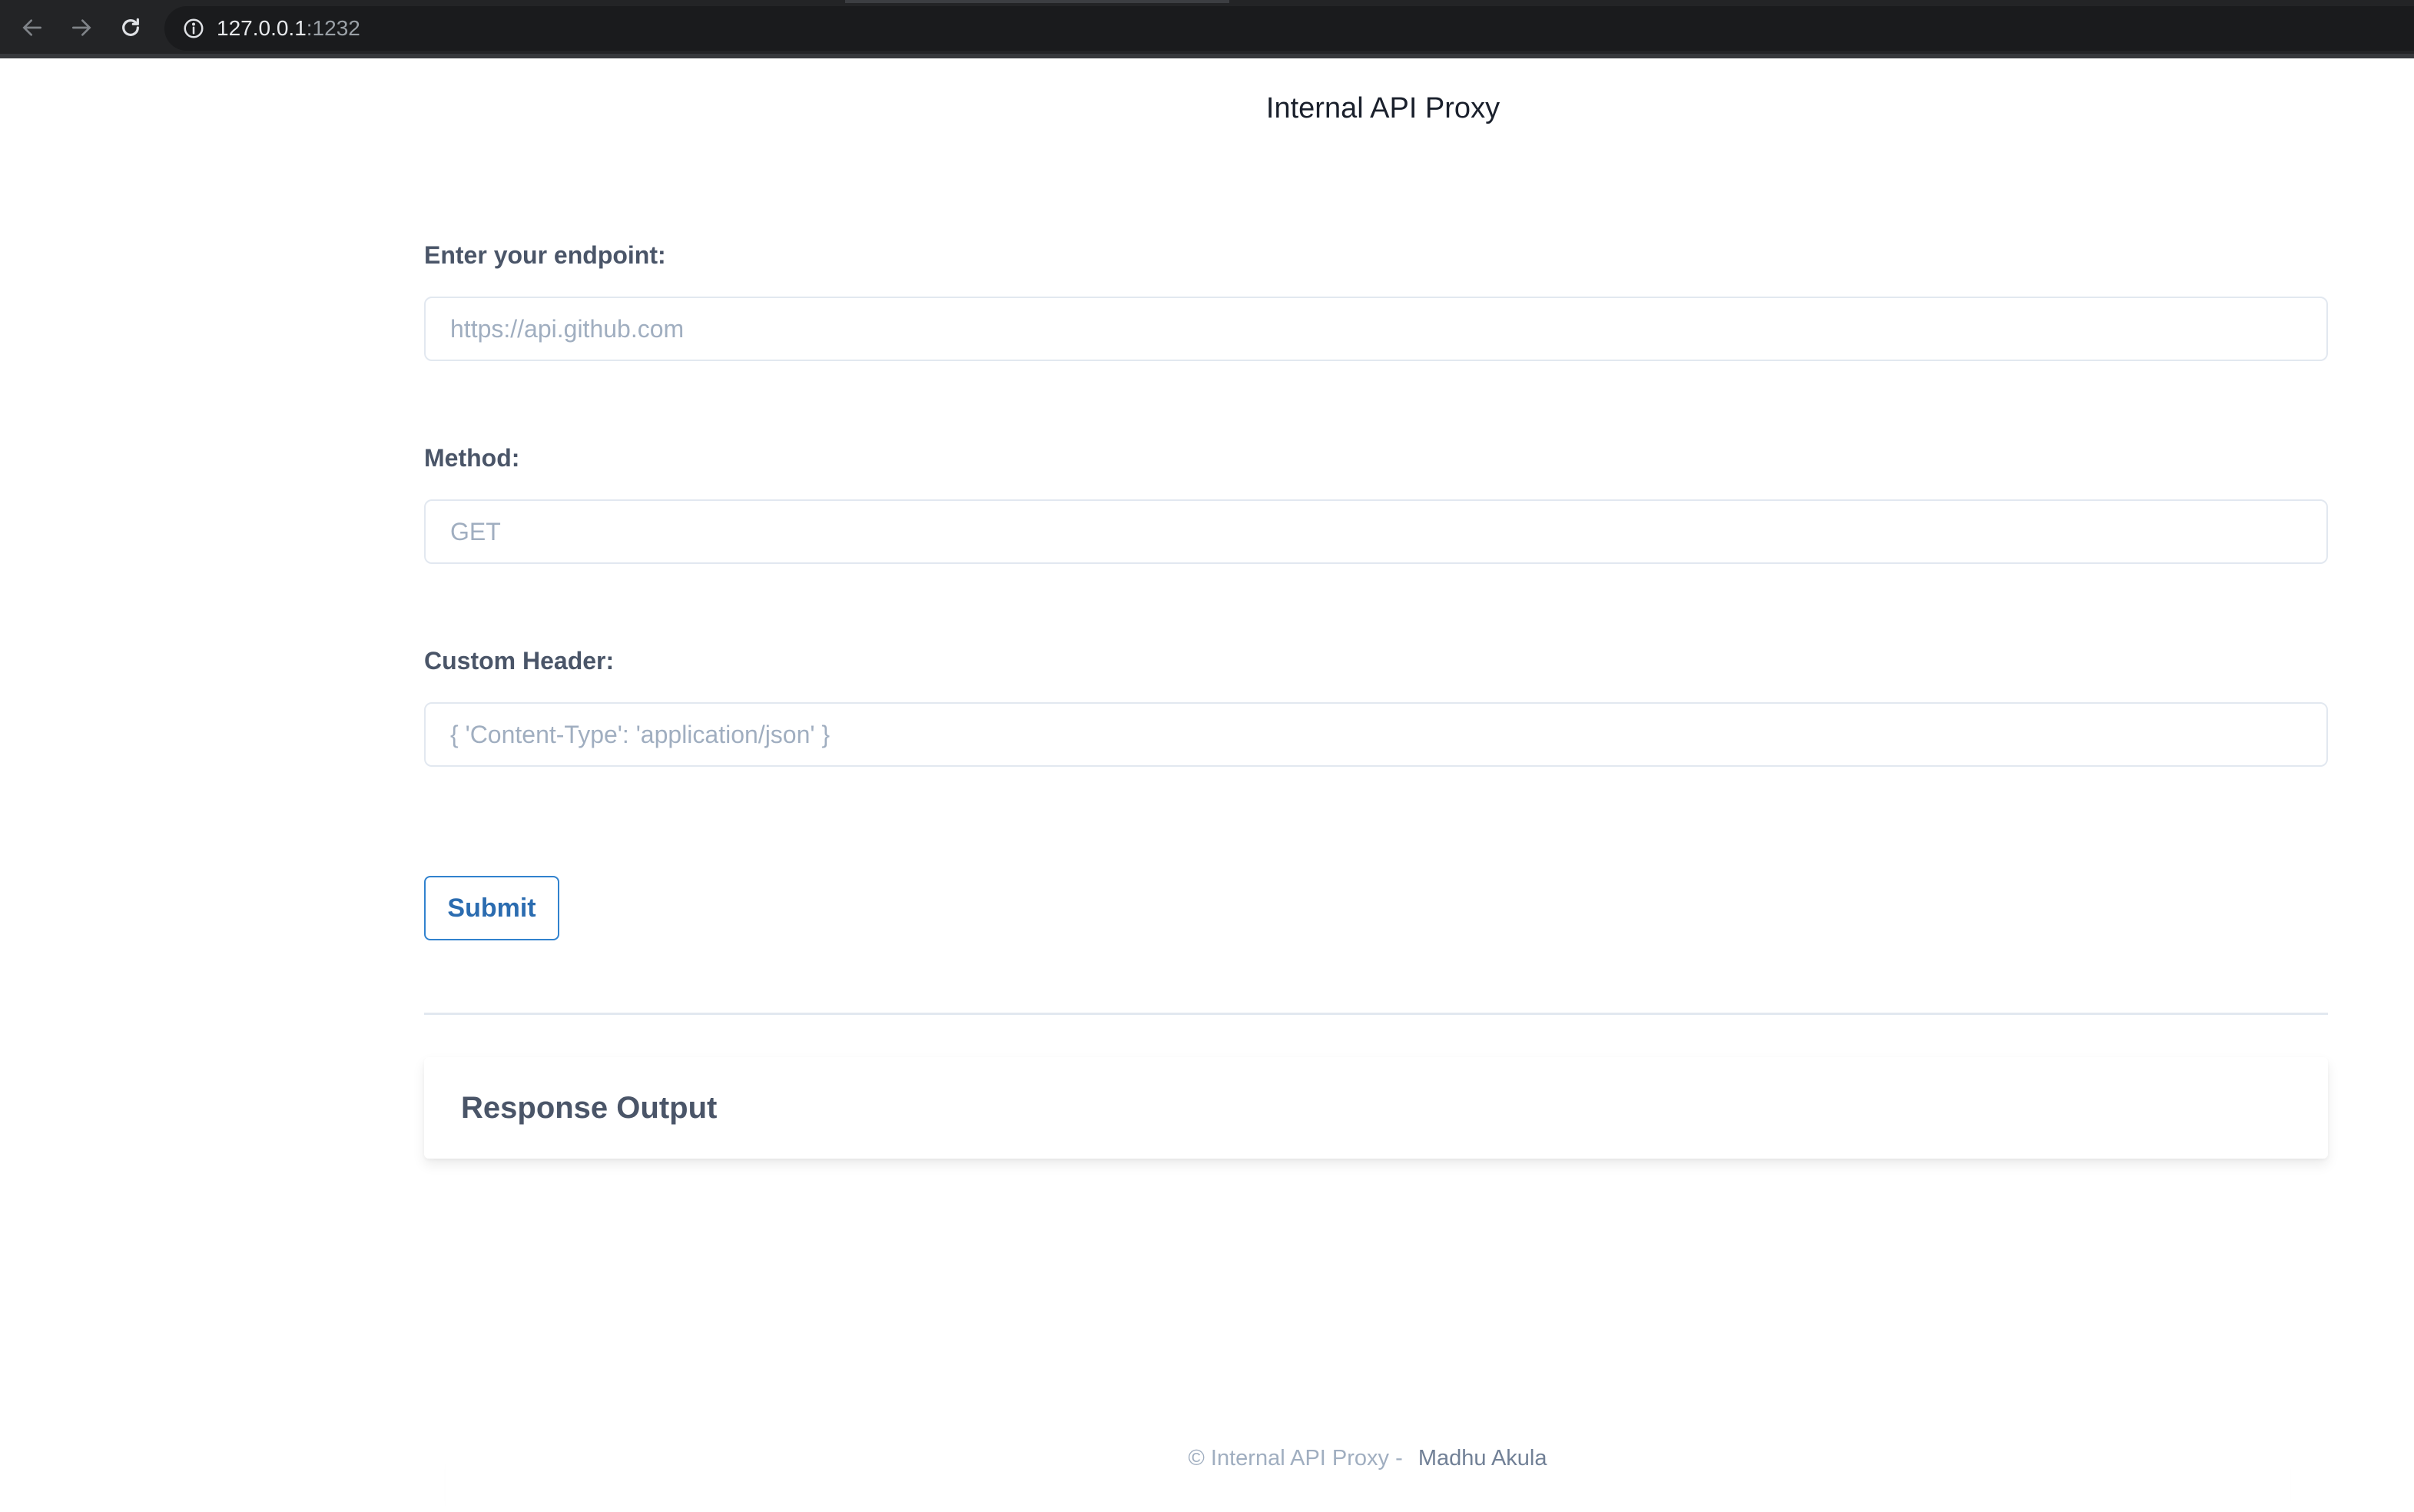 This screenshot has height=1512, width=2414. Describe the element at coordinates (1376, 329) in the screenshot. I see `endpoint-input` at that location.